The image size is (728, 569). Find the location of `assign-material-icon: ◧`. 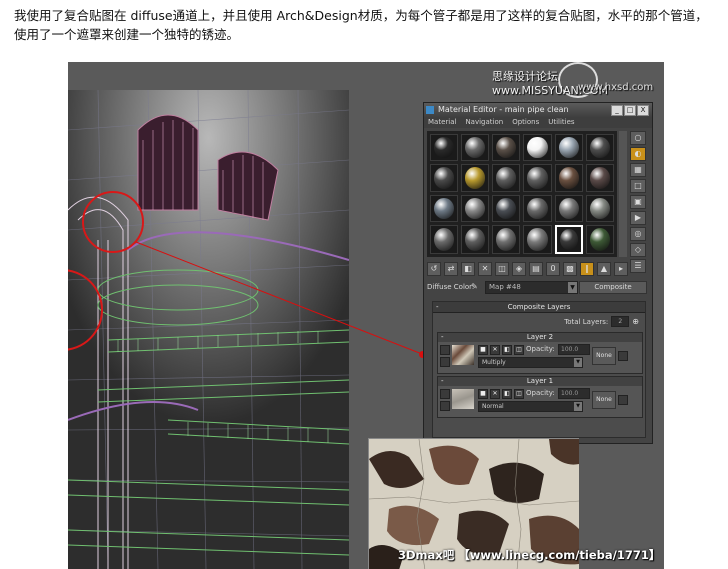

assign-material-icon: ◧ is located at coordinates (468, 269).